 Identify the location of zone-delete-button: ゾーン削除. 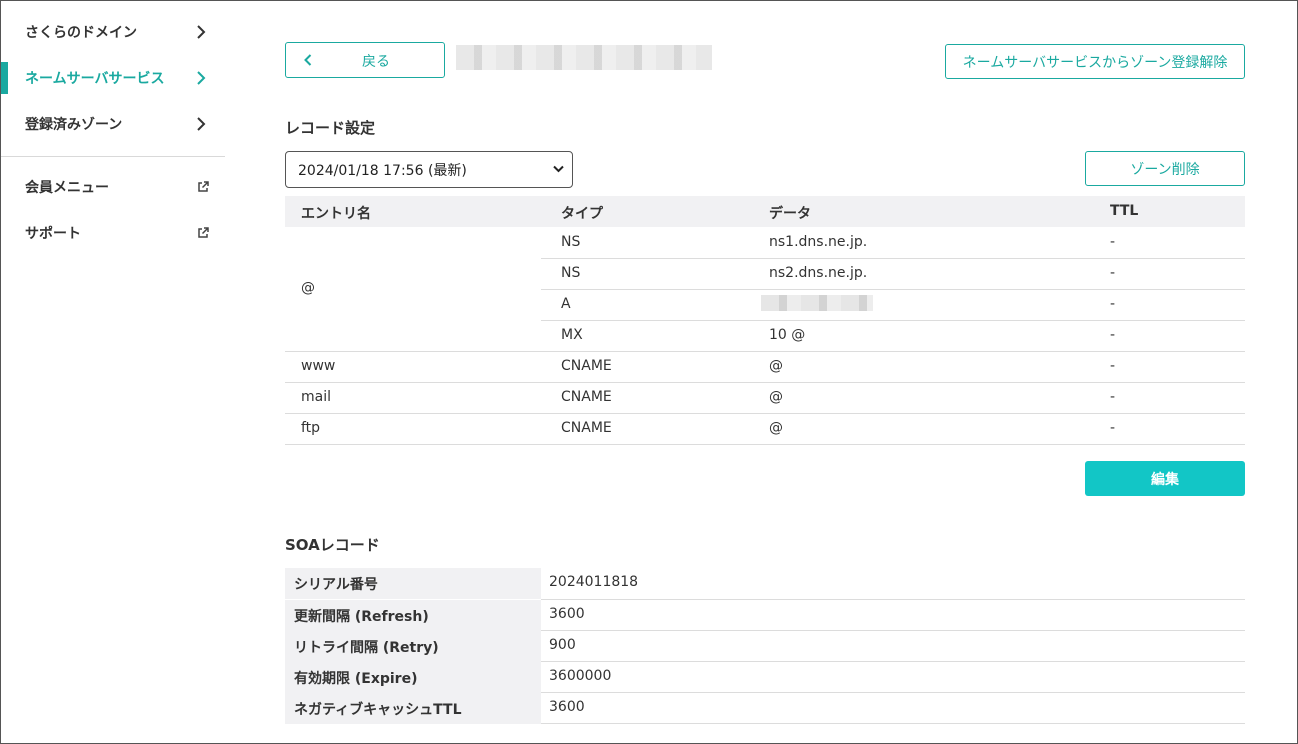
(1165, 168).